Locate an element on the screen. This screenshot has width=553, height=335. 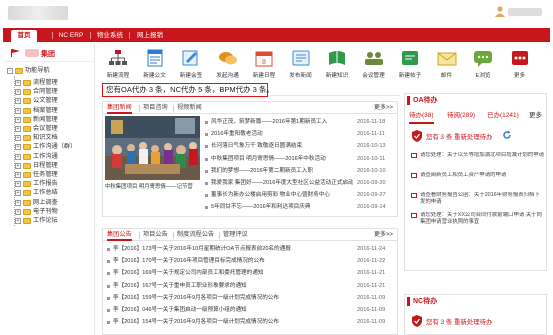
news-item-date: 2016-10-10 is located at coordinates (371, 170).